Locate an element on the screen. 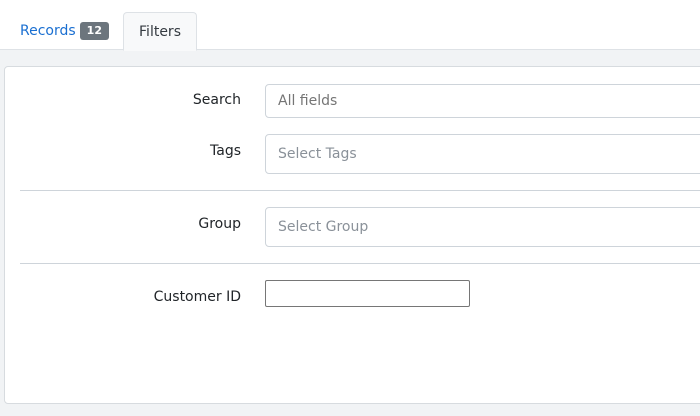 This screenshot has width=700, height=416. tab-bar: Records 12 Filters is located at coordinates (350, 25).